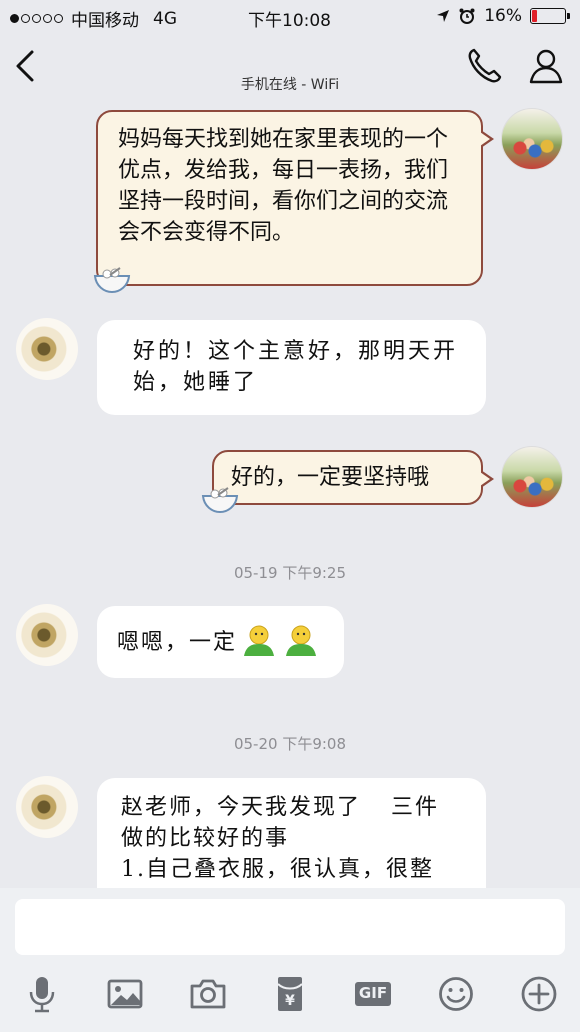  I want to click on image-icon, so click(125, 994).